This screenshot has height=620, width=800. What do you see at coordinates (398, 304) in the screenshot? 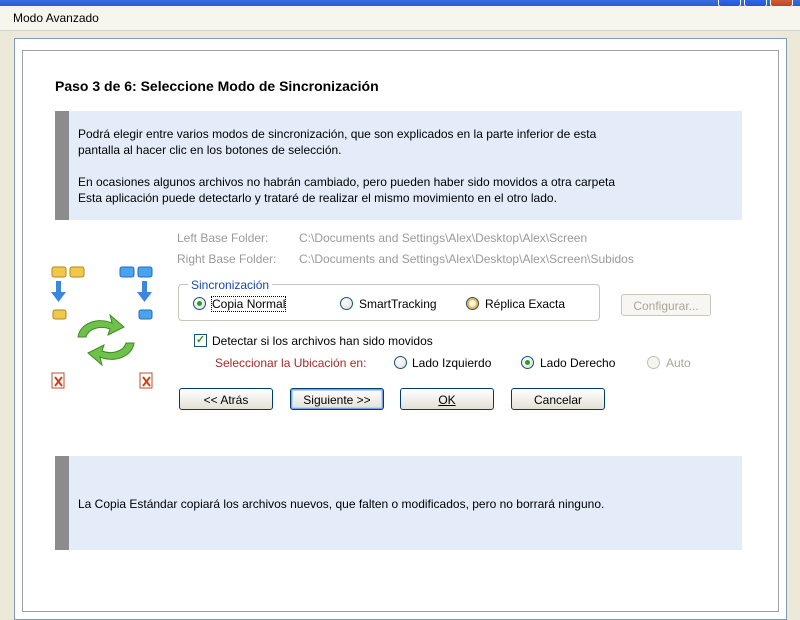
I see `radio-smarttracking-label: SmartTracking` at bounding box center [398, 304].